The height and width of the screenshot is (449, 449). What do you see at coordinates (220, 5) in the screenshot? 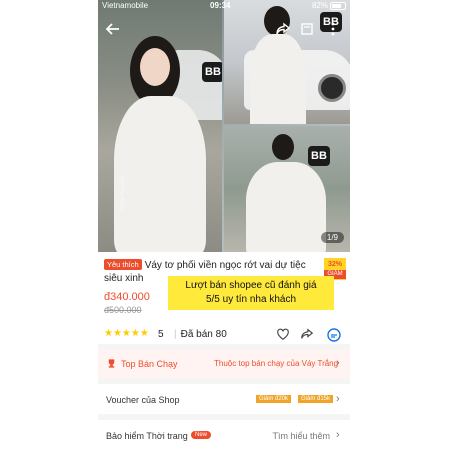
I see `clock: 09:34` at bounding box center [220, 5].